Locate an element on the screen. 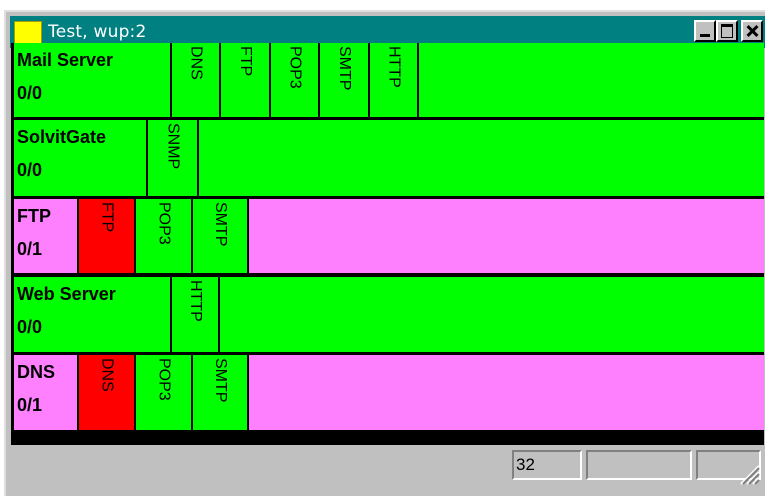  host-row-web-server: Web Server 0/0 HTTP is located at coordinates (389, 314).